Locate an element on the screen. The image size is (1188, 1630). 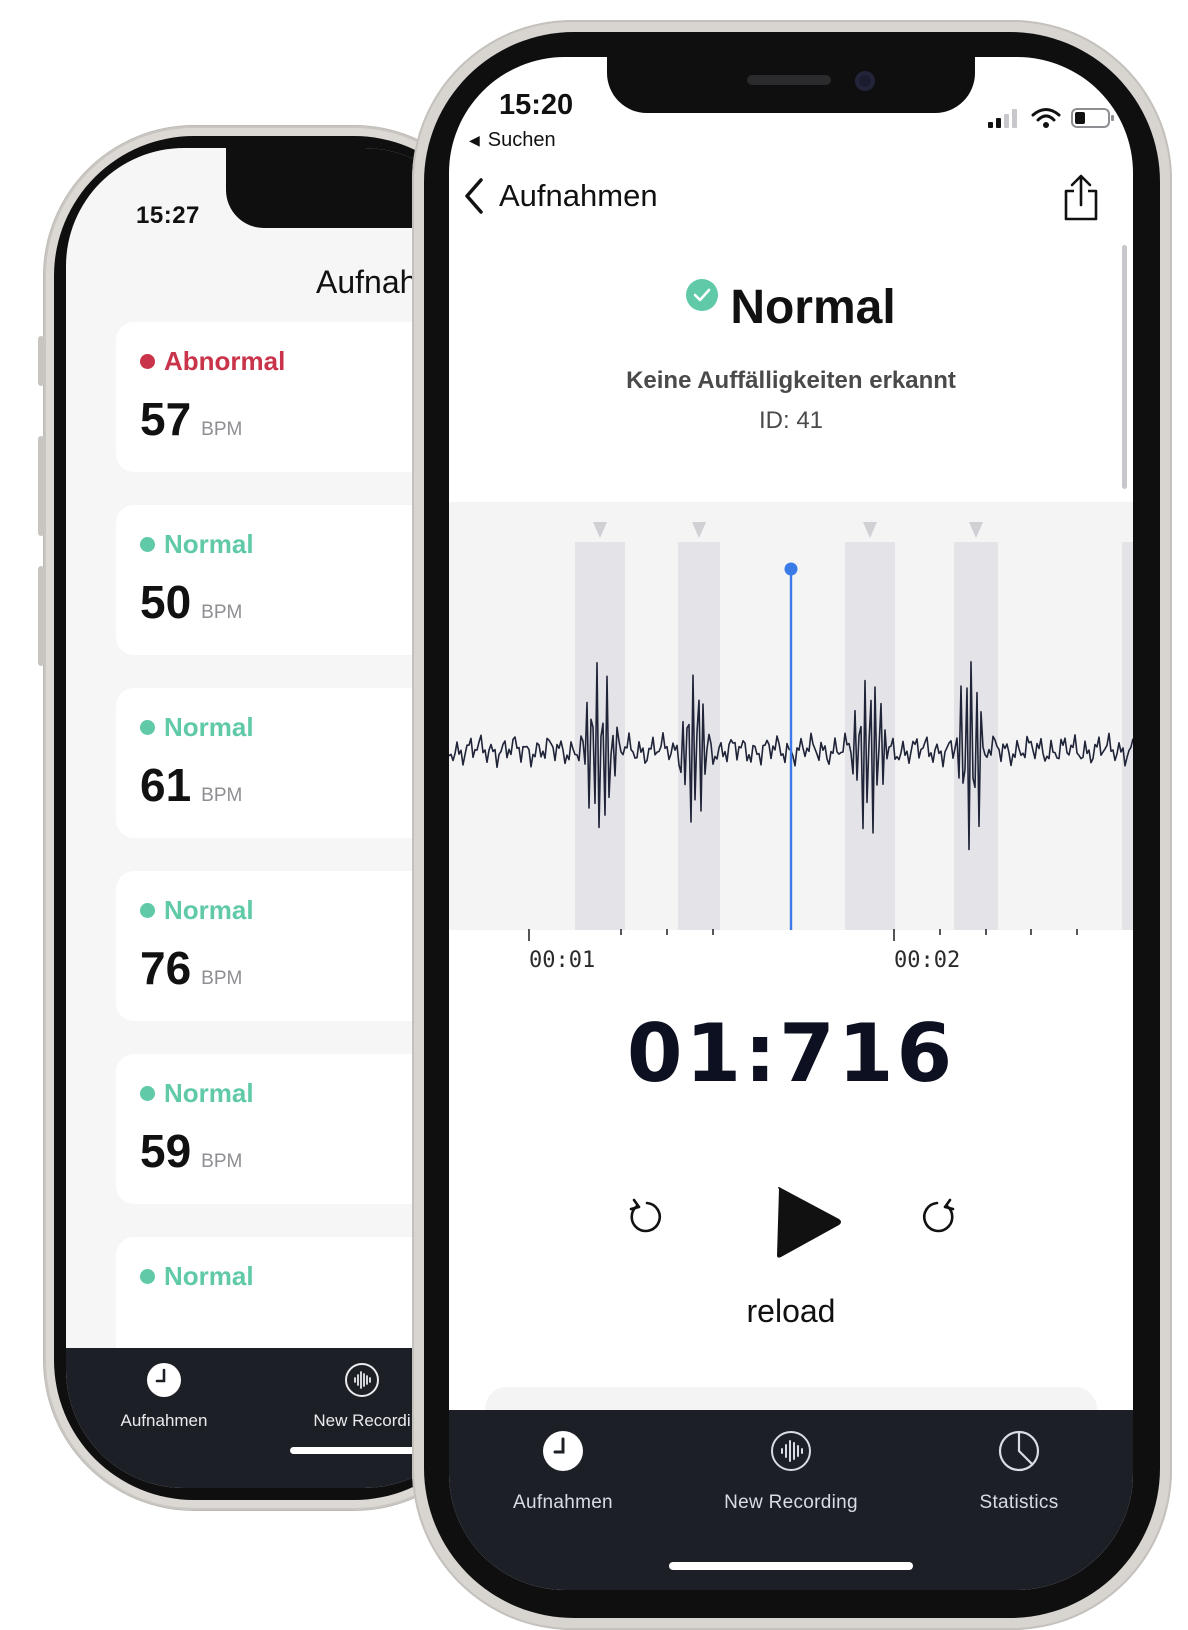
status-time: 15:20 is located at coordinates (536, 105).